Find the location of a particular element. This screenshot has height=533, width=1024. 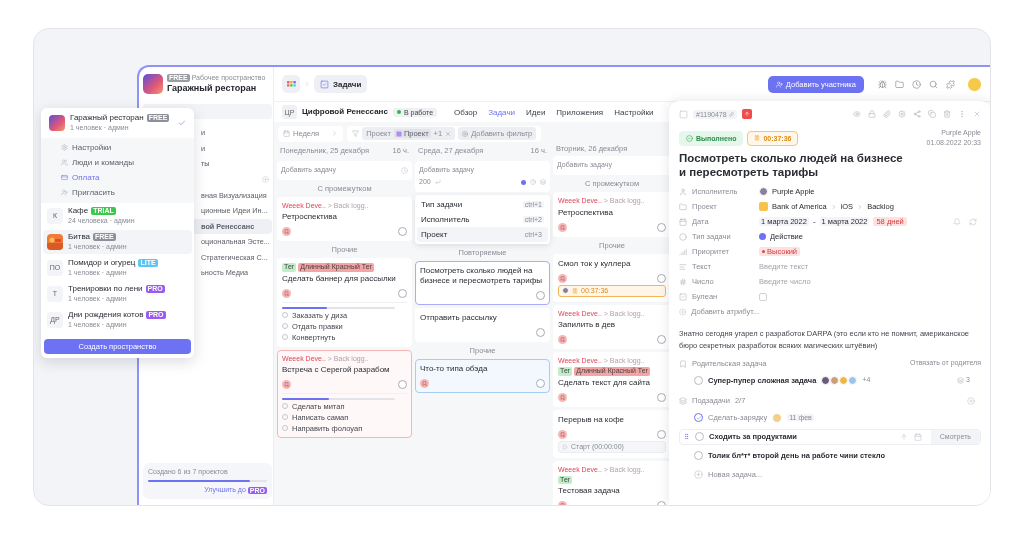

search-icon is located at coordinates (933, 84).